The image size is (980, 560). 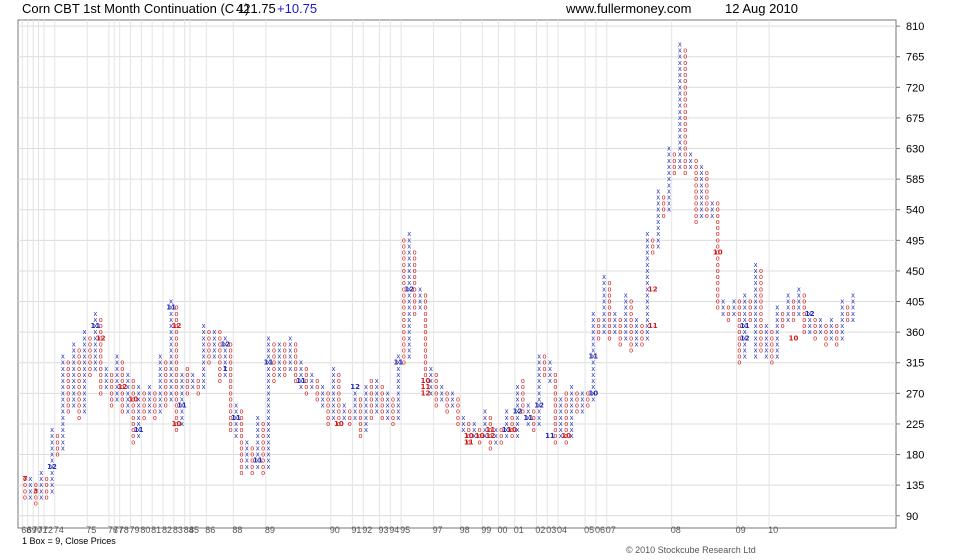 What do you see at coordinates (425, 335) in the screenshot?
I see `o-column: oooooooooooooo` at bounding box center [425, 335].